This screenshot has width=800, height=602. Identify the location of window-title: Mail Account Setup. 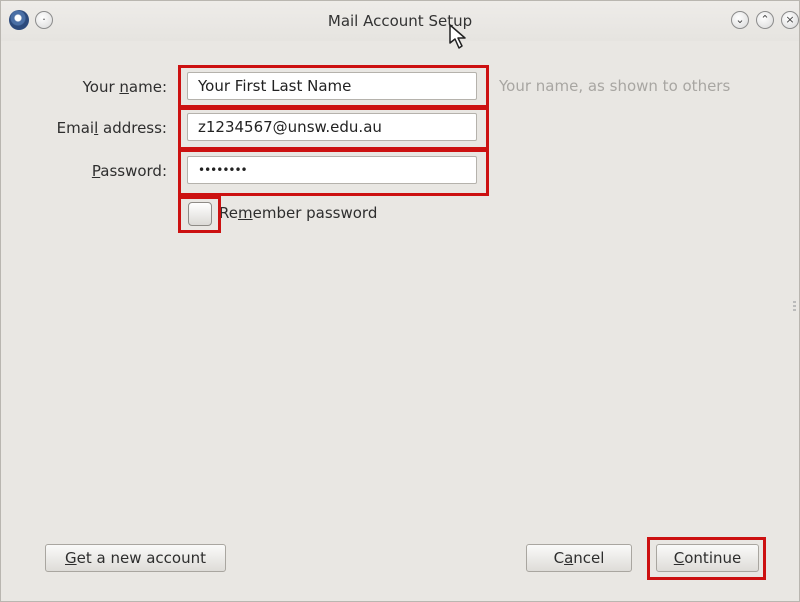
(400, 21).